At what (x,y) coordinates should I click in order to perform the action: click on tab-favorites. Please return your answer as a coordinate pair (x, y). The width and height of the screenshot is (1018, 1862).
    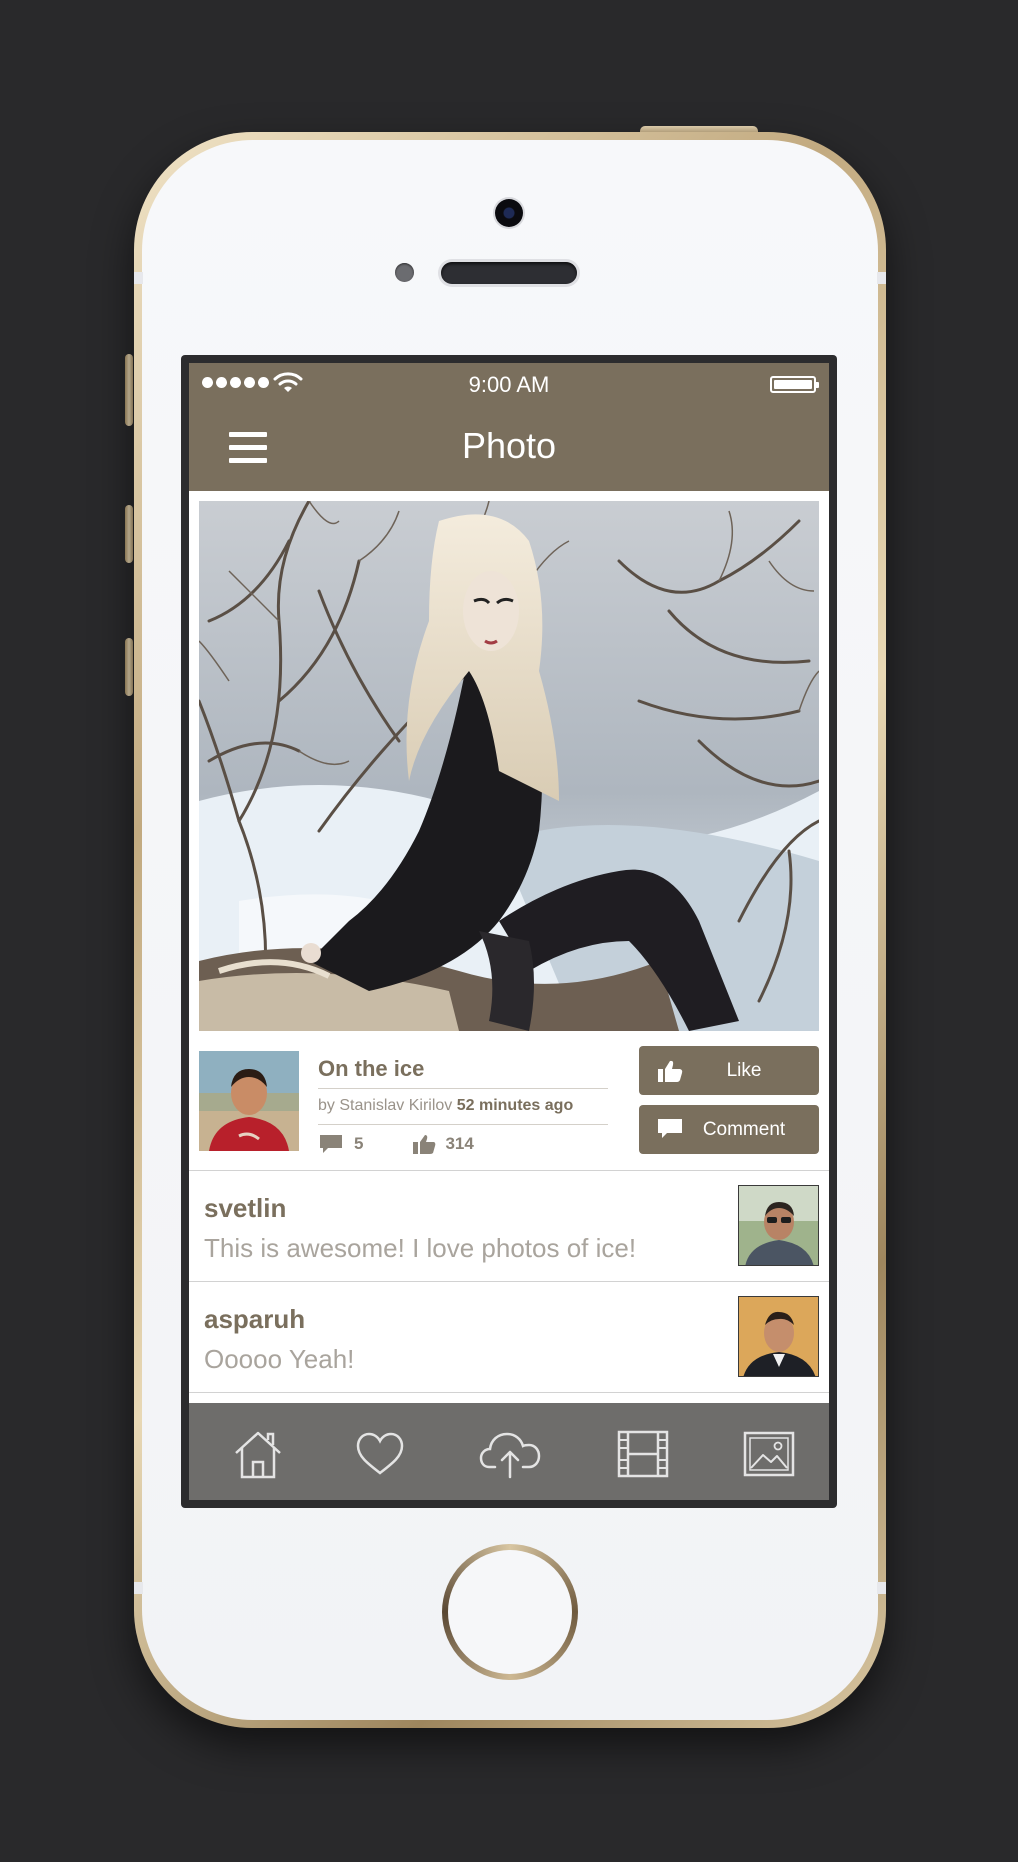
    Looking at the image, I should click on (380, 1454).